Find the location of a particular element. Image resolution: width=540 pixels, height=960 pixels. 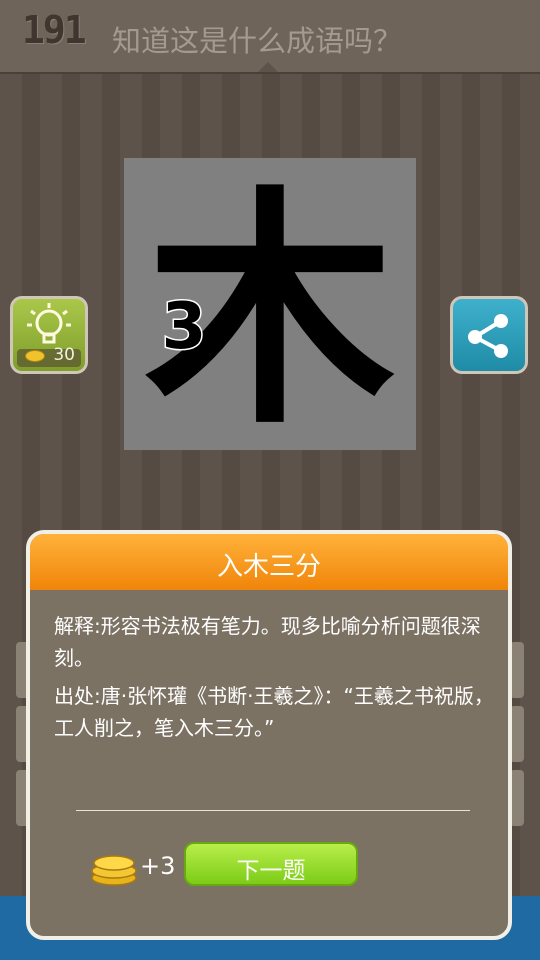

coin-stack-icon is located at coordinates (114, 870).